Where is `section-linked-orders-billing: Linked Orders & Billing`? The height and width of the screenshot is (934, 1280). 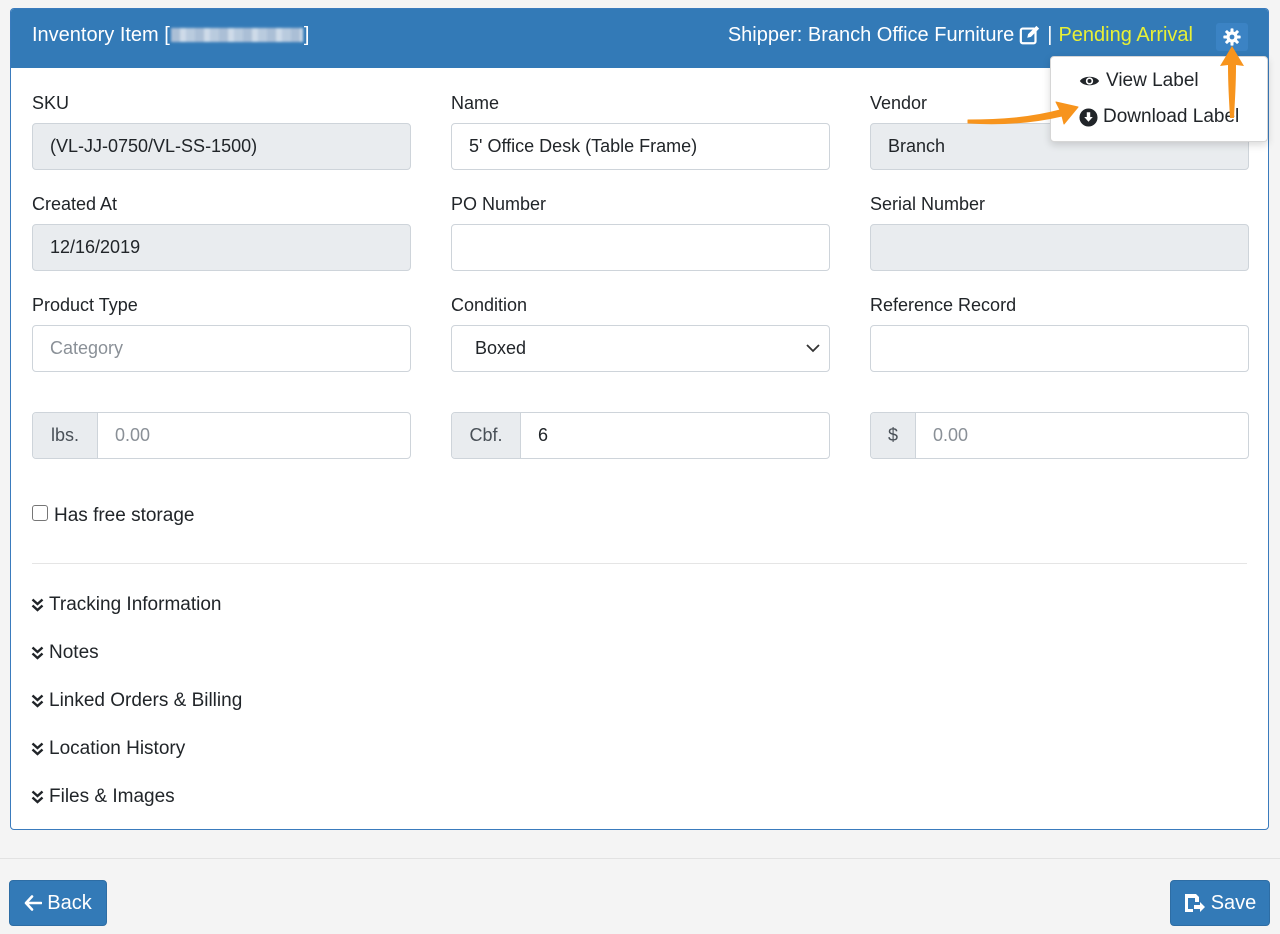 section-linked-orders-billing: Linked Orders & Billing is located at coordinates (136, 701).